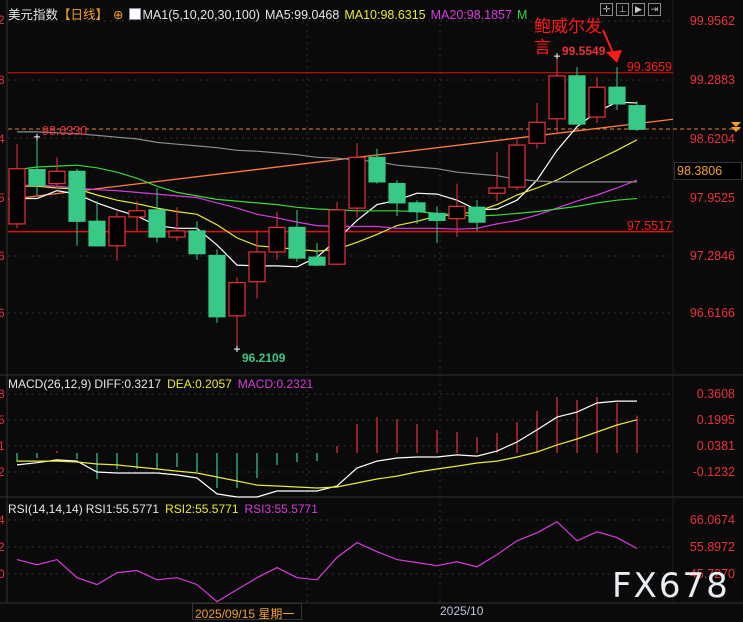 The width and height of the screenshot is (743, 622). What do you see at coordinates (201, 15) in the screenshot?
I see `ma-params: MA1(5,10,20,30,100)` at bounding box center [201, 15].